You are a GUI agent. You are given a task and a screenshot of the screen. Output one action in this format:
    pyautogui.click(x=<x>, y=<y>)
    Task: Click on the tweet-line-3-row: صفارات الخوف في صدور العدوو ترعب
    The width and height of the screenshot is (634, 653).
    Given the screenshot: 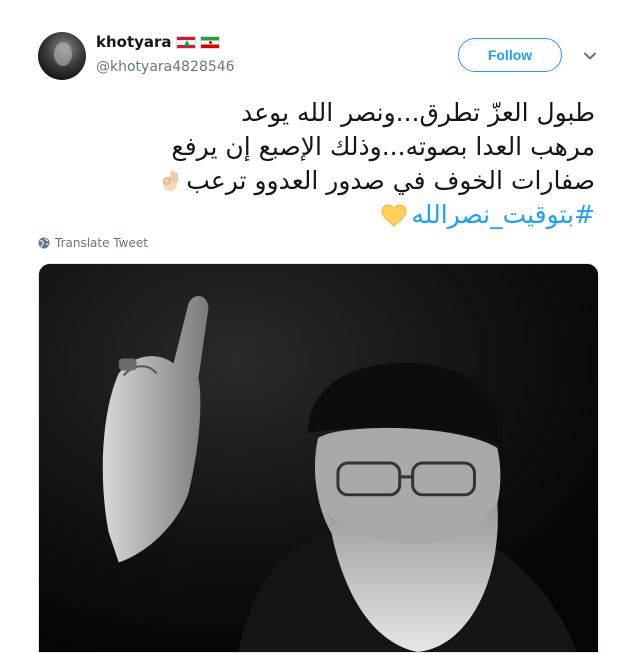 What is the action you would take?
    pyautogui.click(x=317, y=181)
    